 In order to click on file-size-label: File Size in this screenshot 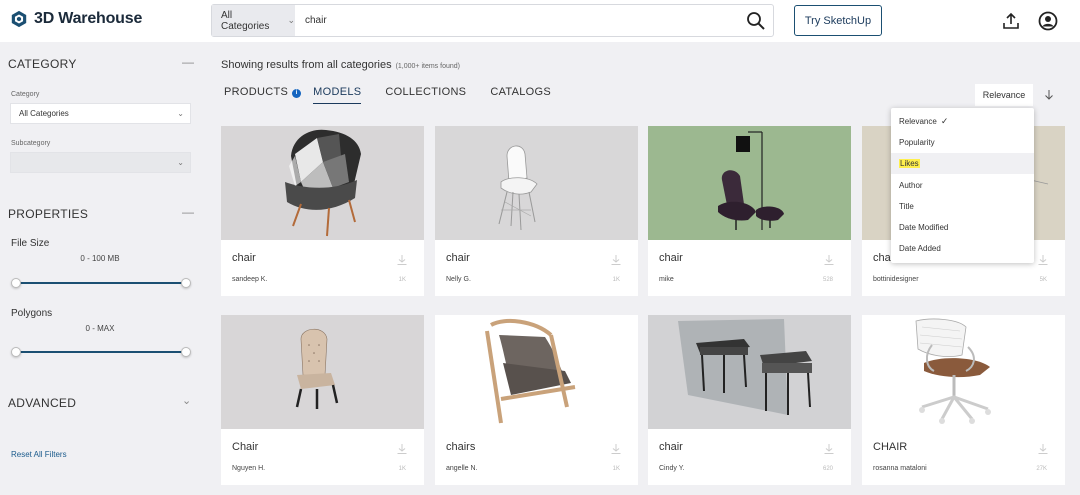, I will do `click(30, 243)`.